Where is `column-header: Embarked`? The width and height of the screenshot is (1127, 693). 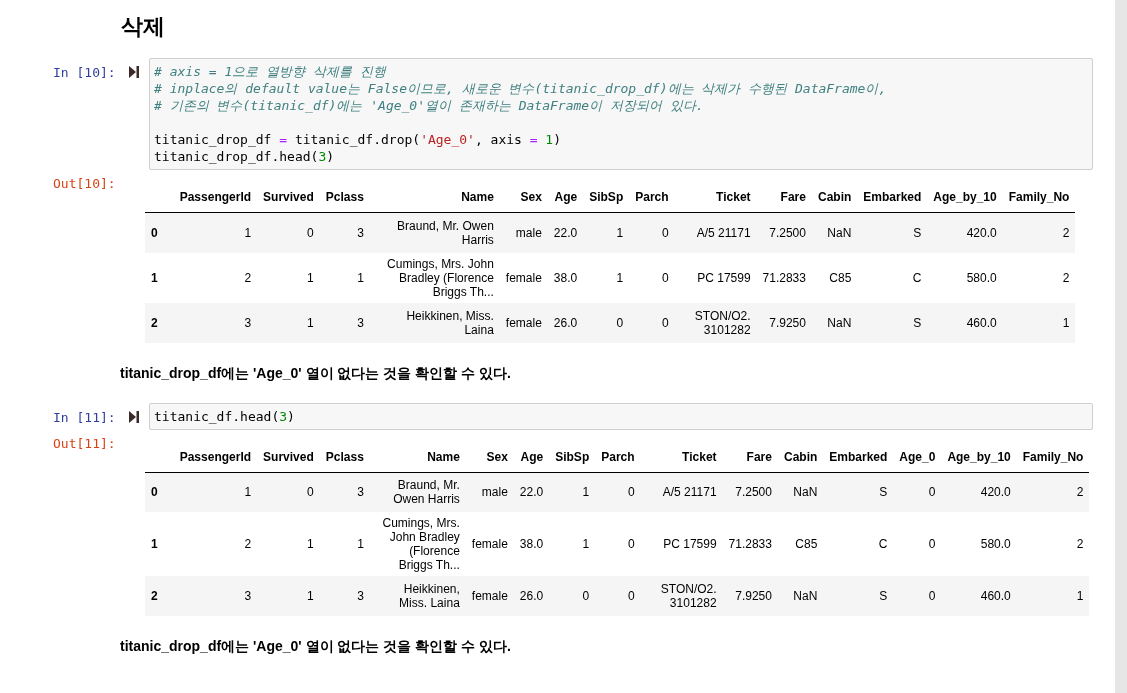 column-header: Embarked is located at coordinates (858, 457).